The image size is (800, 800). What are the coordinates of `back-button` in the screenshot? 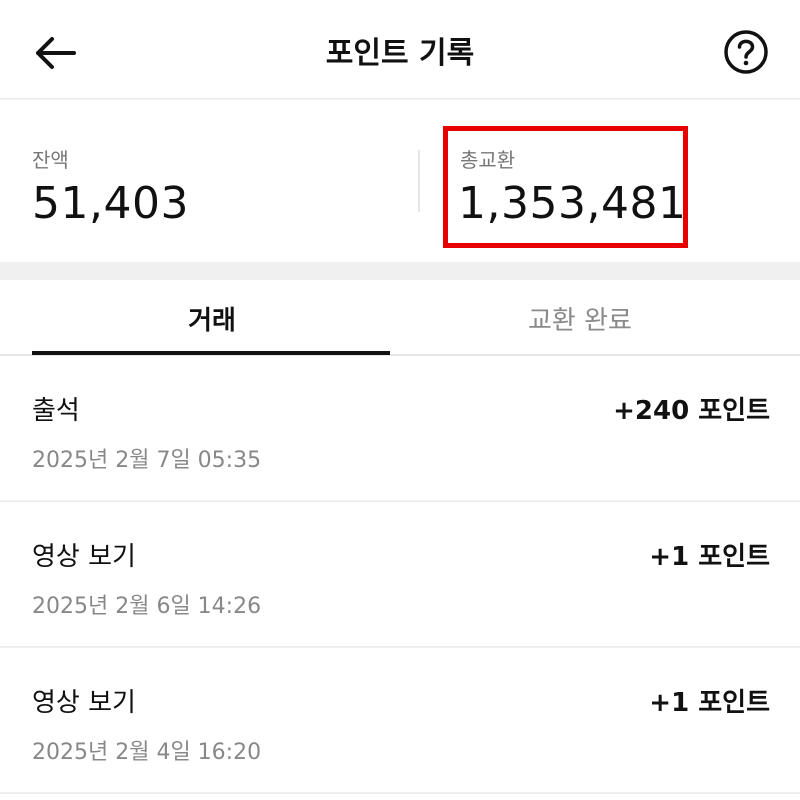 It's located at (55, 53).